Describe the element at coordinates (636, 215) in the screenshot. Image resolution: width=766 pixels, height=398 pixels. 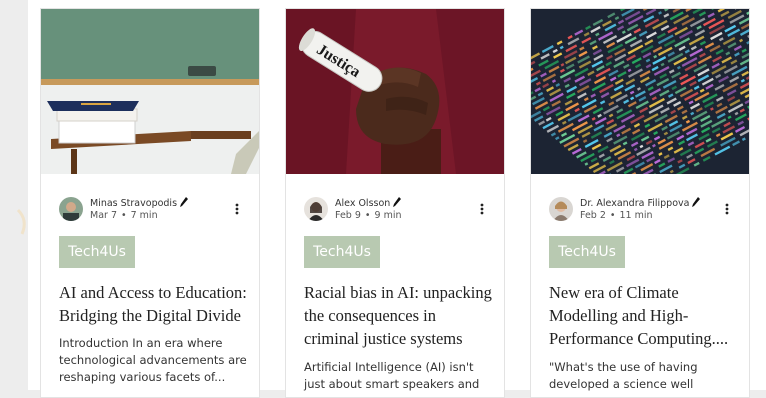
I see `read-time: 11 min` at that location.